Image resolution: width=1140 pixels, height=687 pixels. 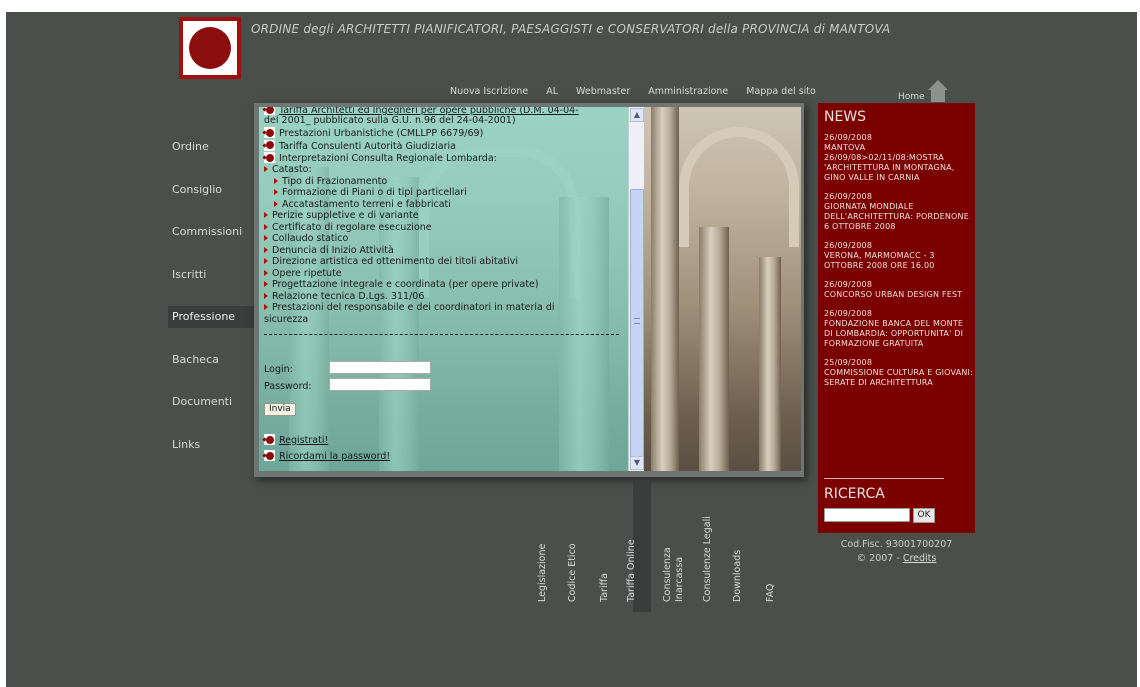 I want to click on tab-tariffa-online: Tariffa Online, so click(x=638, y=547).